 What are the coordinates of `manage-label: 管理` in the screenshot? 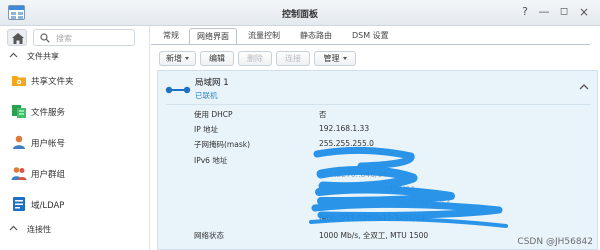 It's located at (331, 58).